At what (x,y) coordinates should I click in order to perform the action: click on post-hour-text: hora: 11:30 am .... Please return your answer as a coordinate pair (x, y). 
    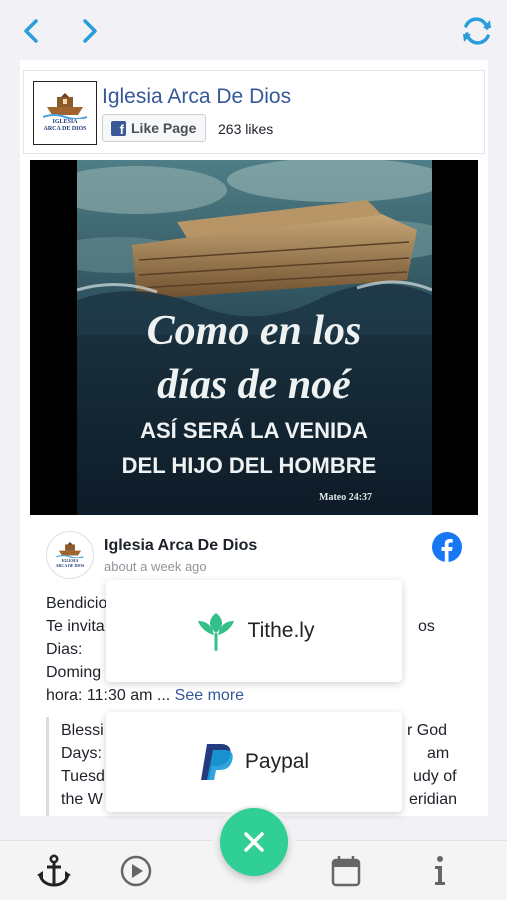
    Looking at the image, I should click on (110, 695).